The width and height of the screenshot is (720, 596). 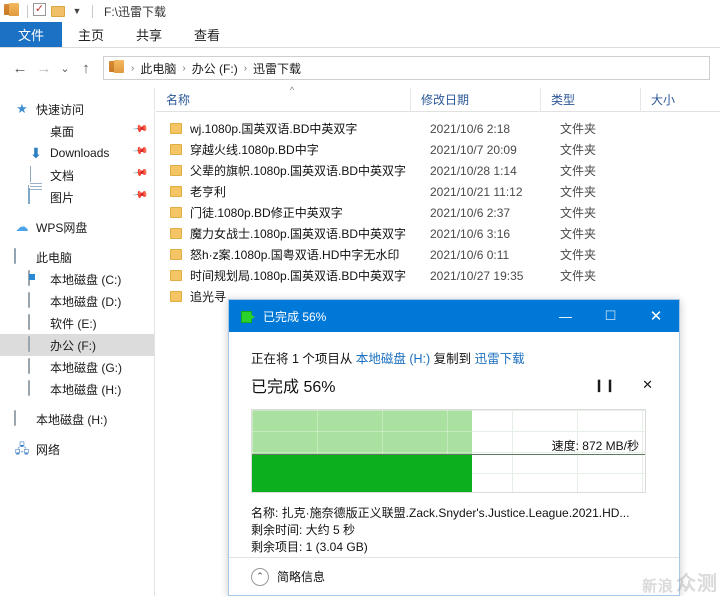 I want to click on sidebar-item-drive-g: 本地磁盘 (G:), so click(x=77, y=367).